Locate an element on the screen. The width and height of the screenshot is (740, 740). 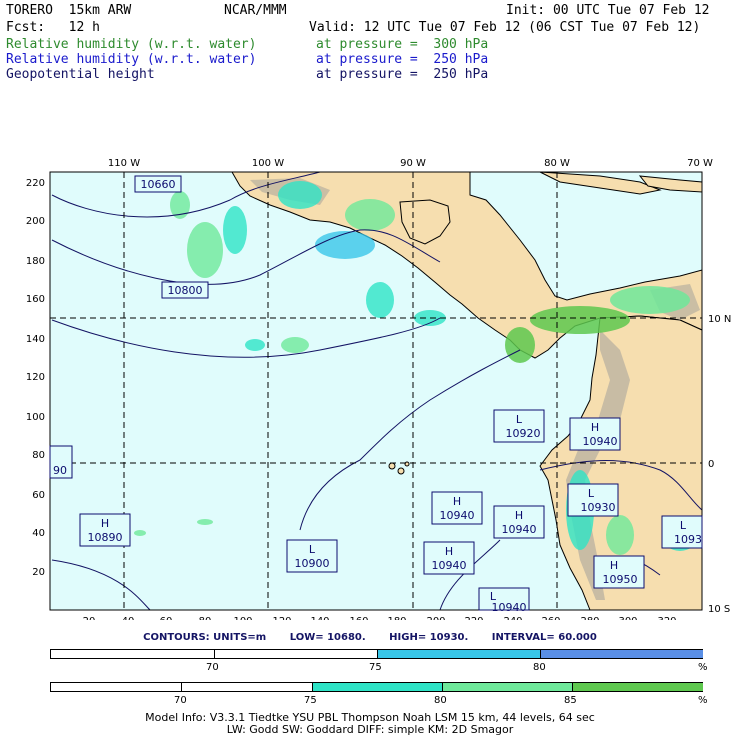
contour-units: CONTOURS: UNITS=m is located at coordinates (205, 637).